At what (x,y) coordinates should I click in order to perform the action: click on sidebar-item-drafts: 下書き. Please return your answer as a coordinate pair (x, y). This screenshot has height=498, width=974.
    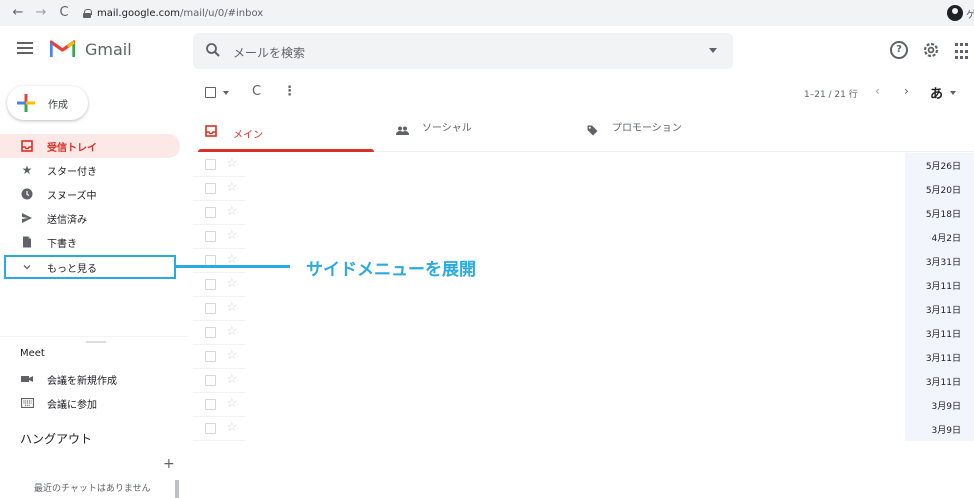
    Looking at the image, I should click on (90, 242).